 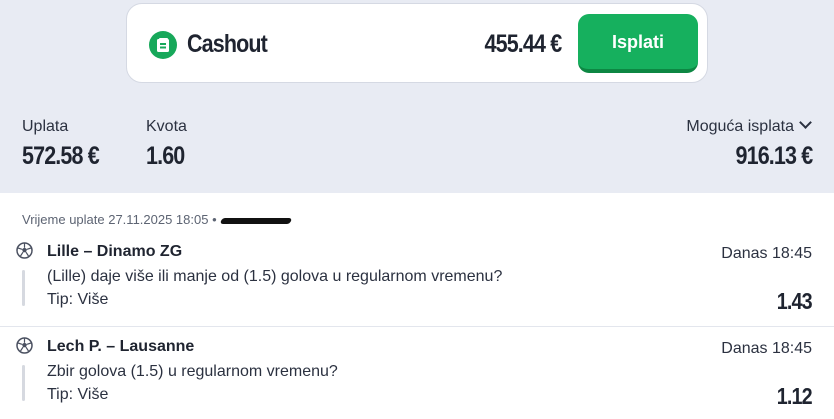 I want to click on odds-label: Kvota, so click(x=166, y=126).